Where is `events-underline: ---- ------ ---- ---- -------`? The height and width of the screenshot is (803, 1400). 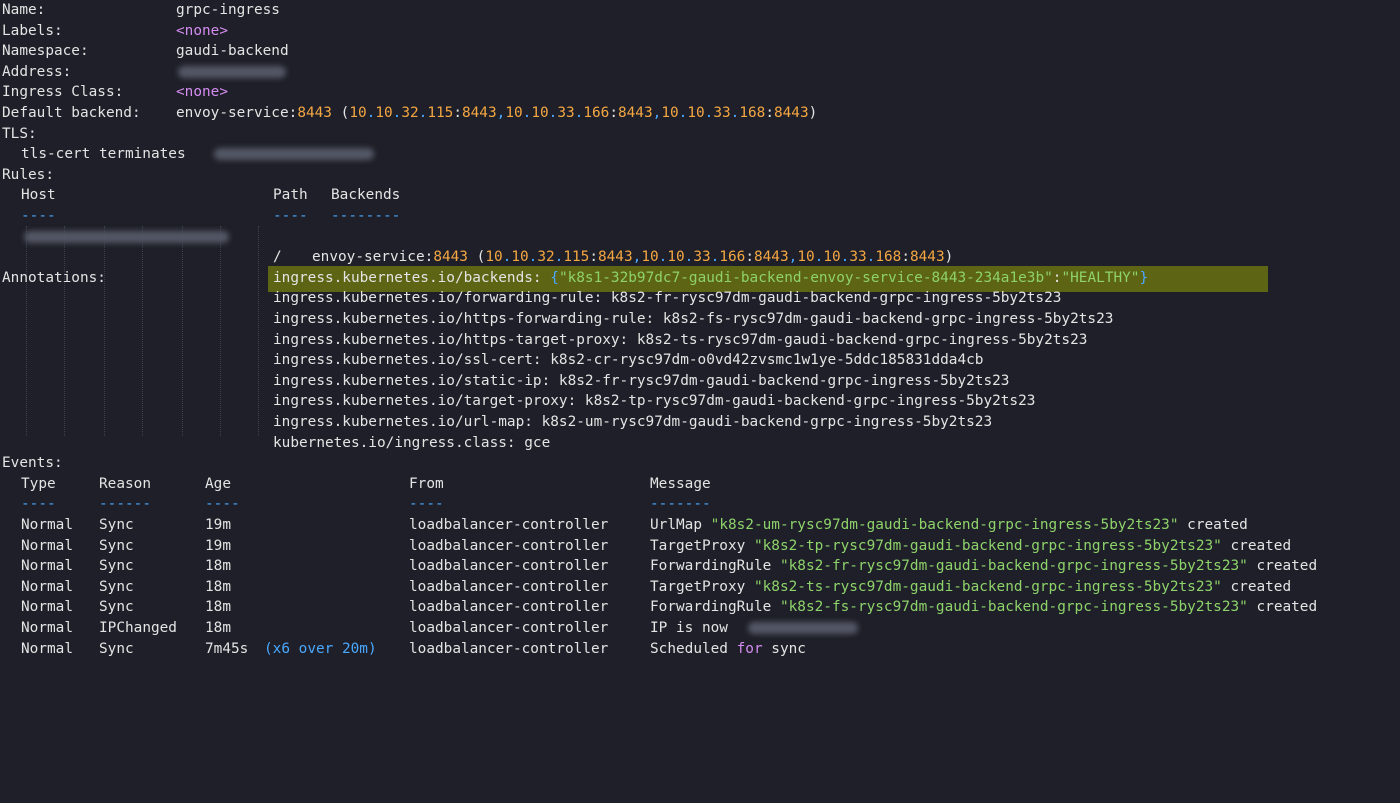 events-underline: ---- ------ ---- ---- ------- is located at coordinates (366, 504).